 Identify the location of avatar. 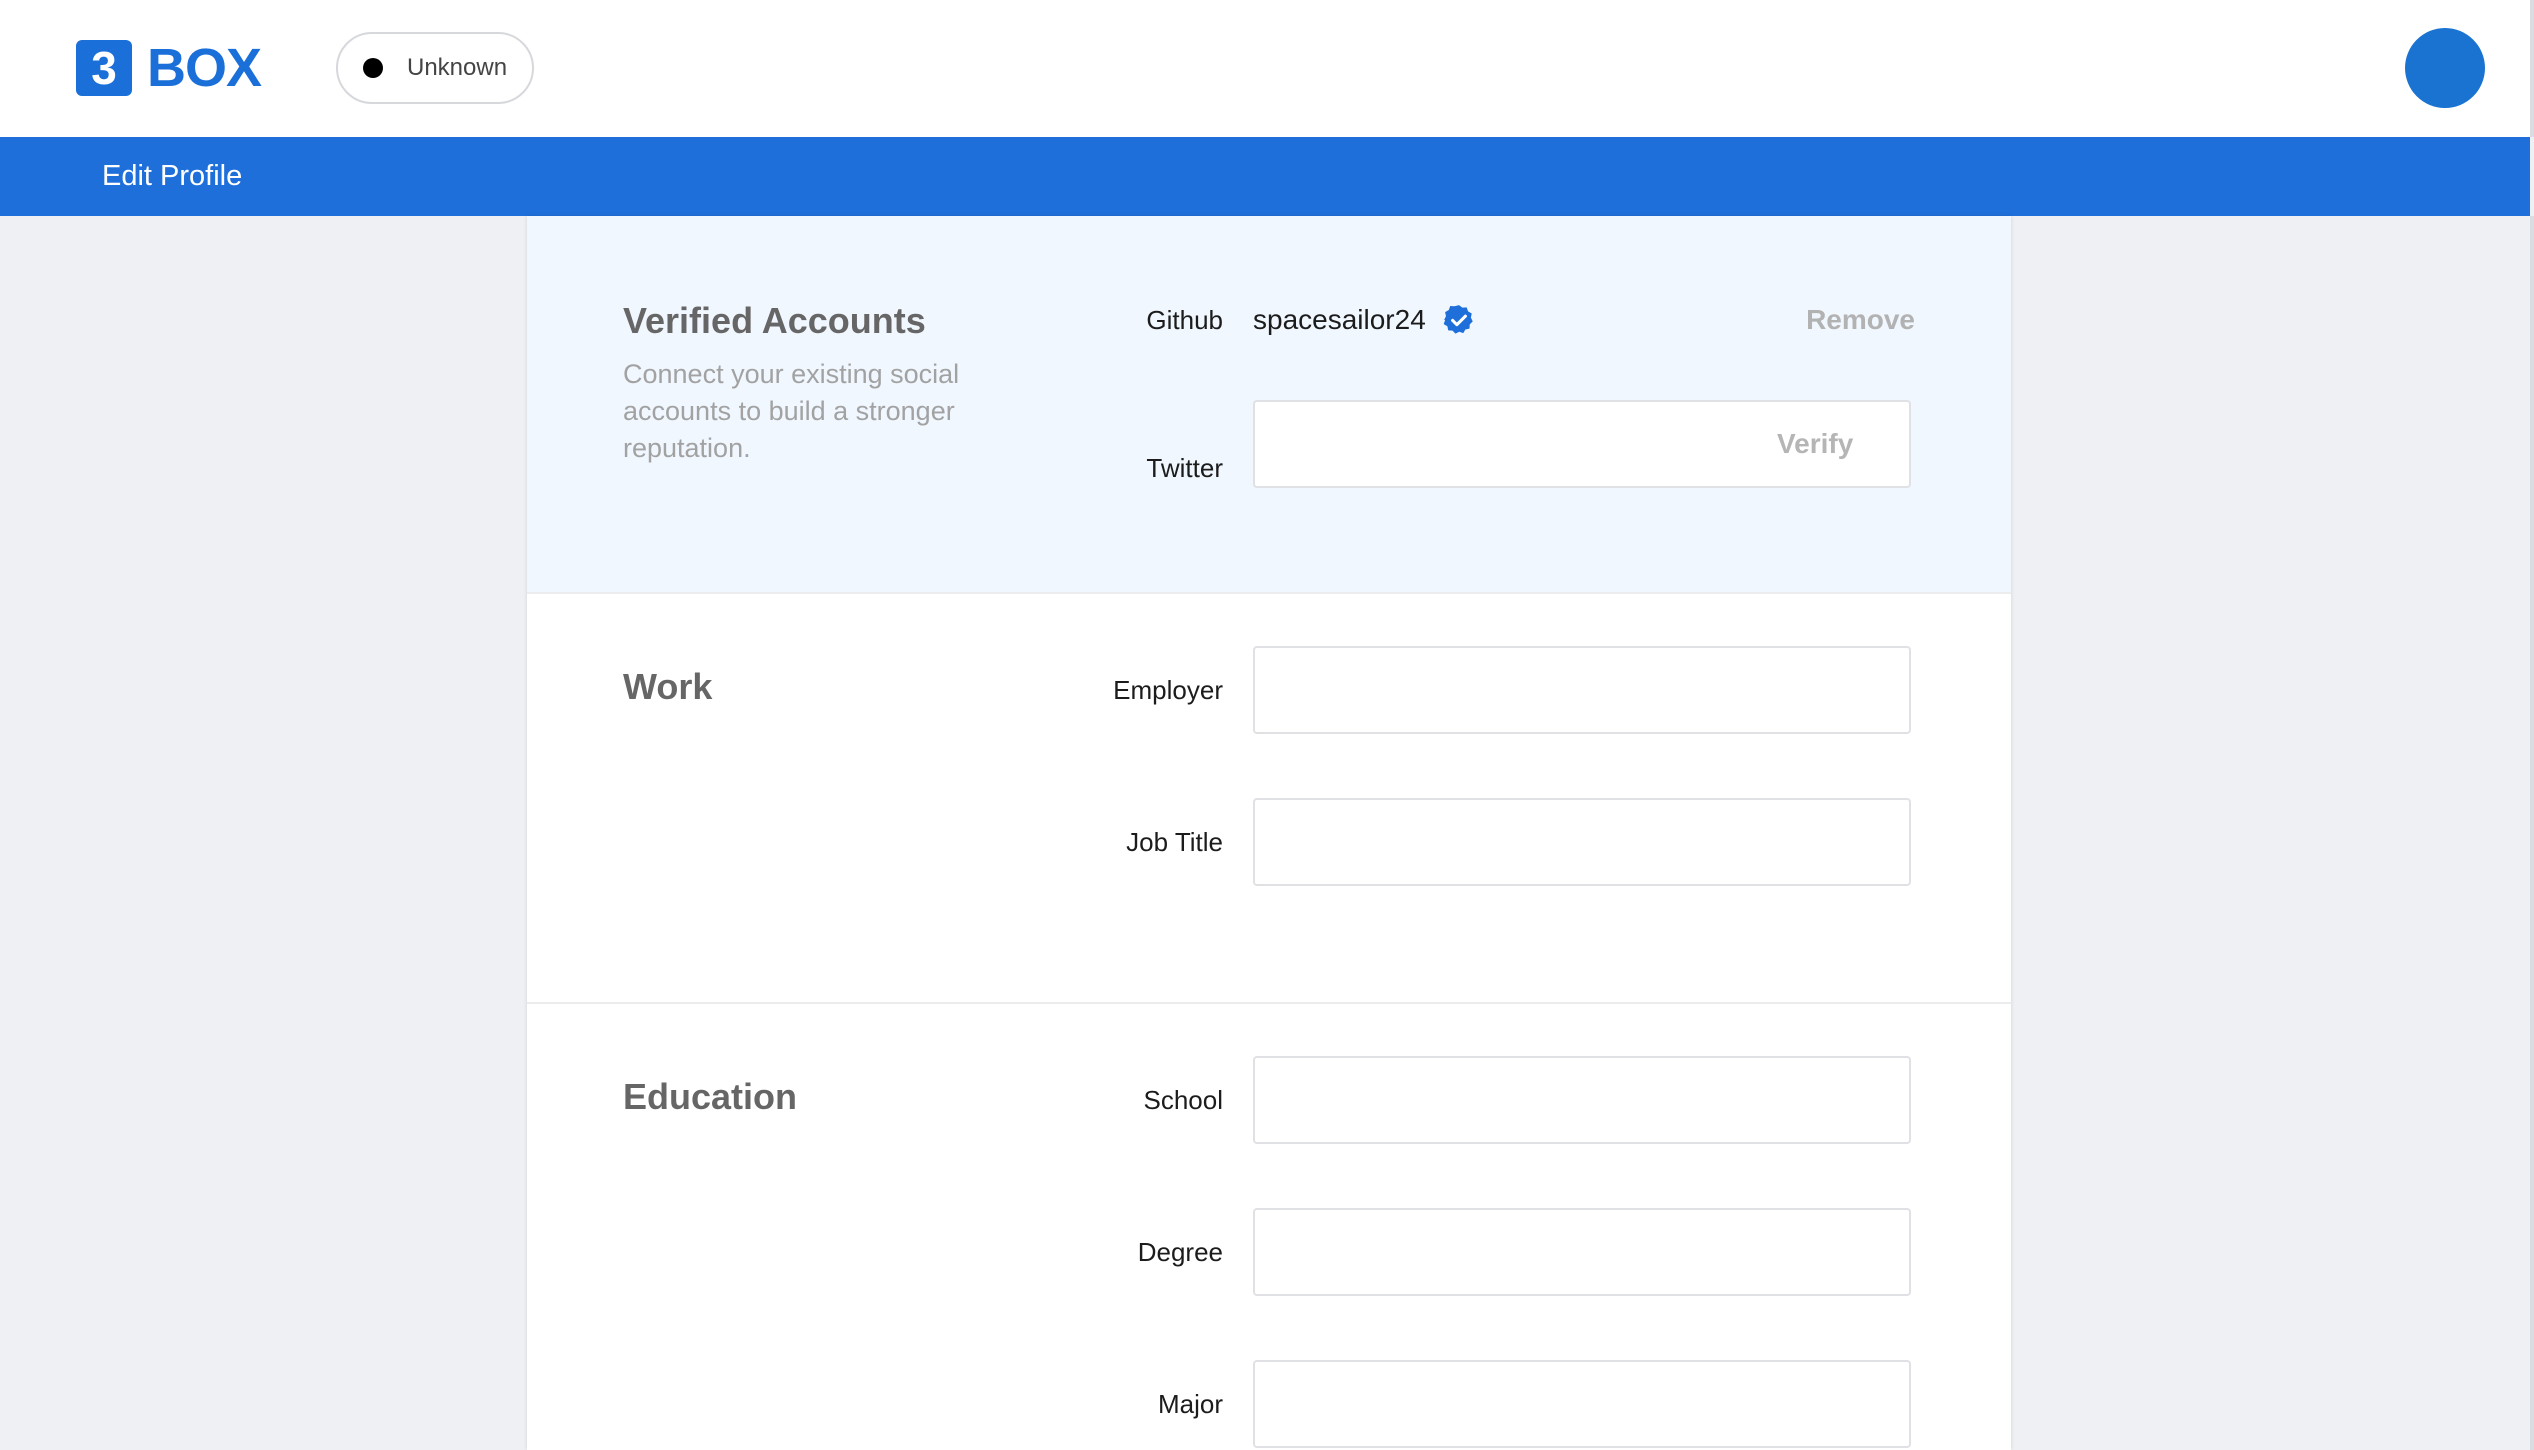
(2445, 68).